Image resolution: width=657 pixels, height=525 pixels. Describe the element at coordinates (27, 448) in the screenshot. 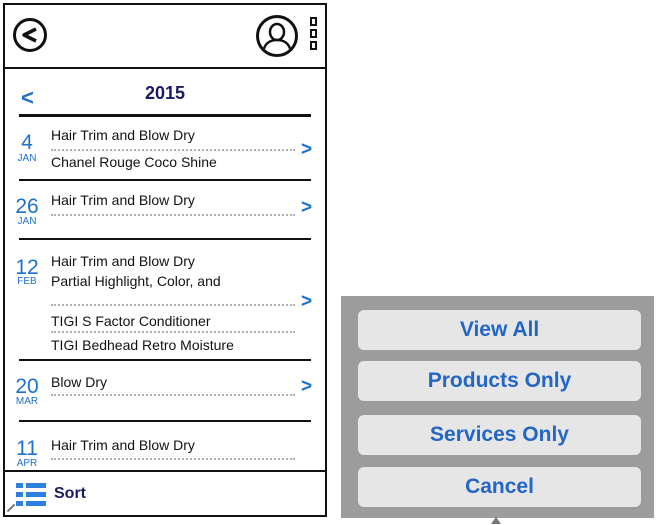

I see `entry-day: 11` at that location.